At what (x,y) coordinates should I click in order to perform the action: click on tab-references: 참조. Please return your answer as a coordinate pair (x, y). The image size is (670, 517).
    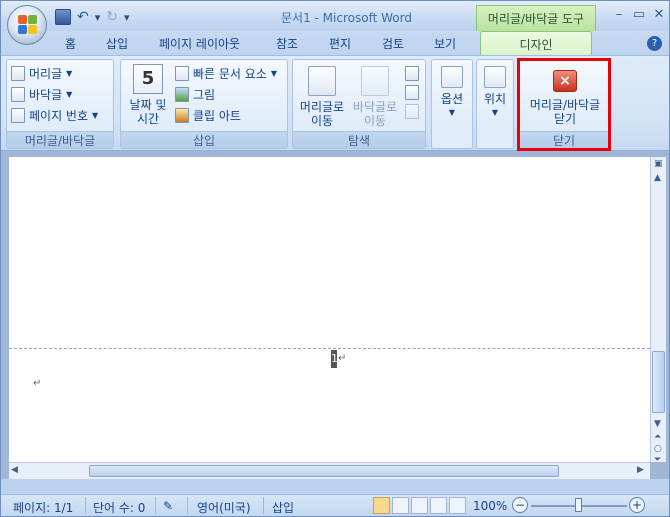
    Looking at the image, I should click on (287, 43).